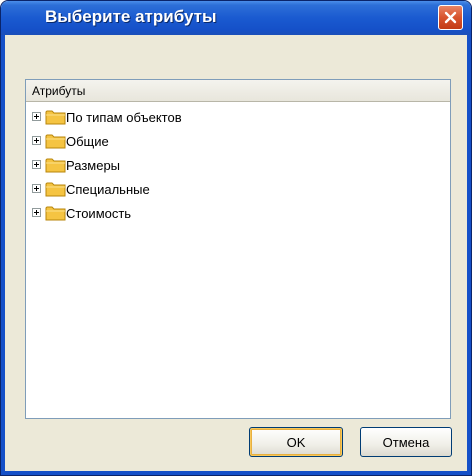 This screenshot has width=472, height=476. Describe the element at coordinates (232, 166) in the screenshot. I see `tree-item-sizes: Размеры` at that location.